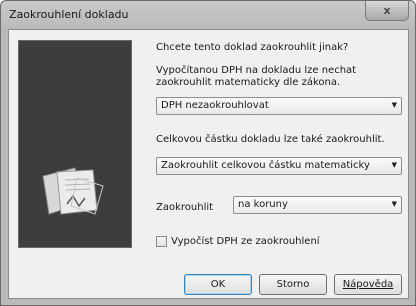 This screenshot has width=416, height=306. What do you see at coordinates (317, 205) in the screenshot?
I see `round-unit-select: na koruny ▼` at bounding box center [317, 205].